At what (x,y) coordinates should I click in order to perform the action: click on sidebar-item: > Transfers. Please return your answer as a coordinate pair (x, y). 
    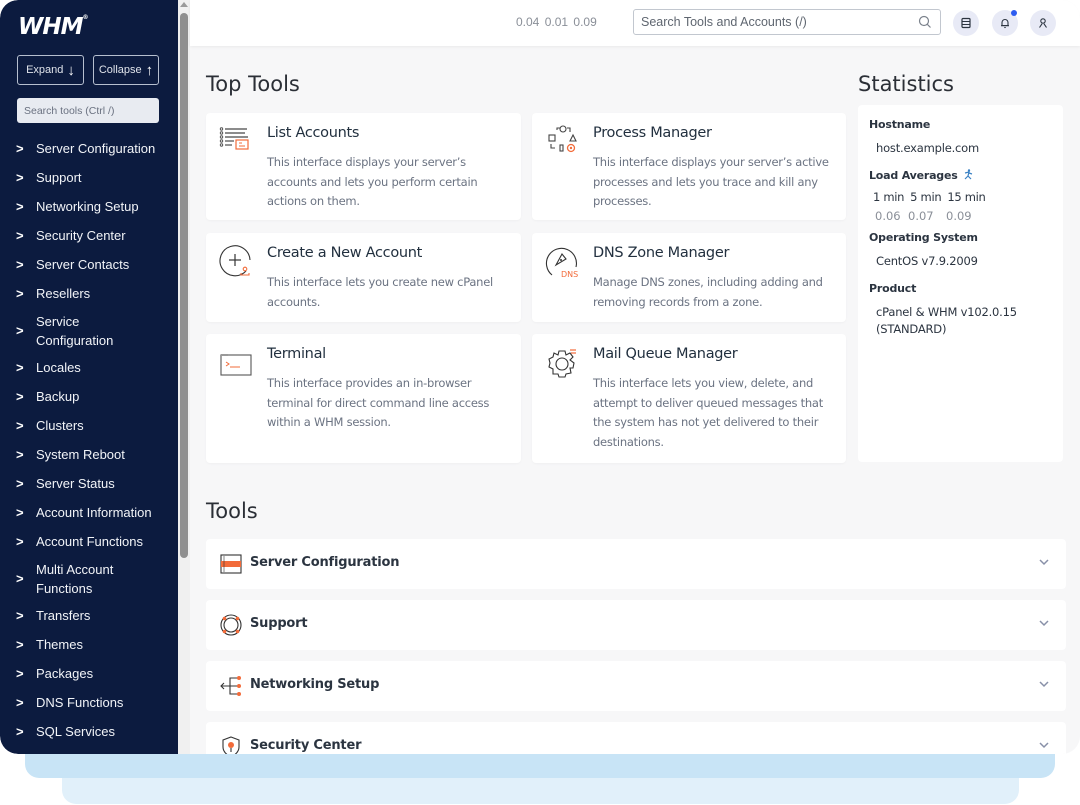
    Looking at the image, I should click on (89, 615).